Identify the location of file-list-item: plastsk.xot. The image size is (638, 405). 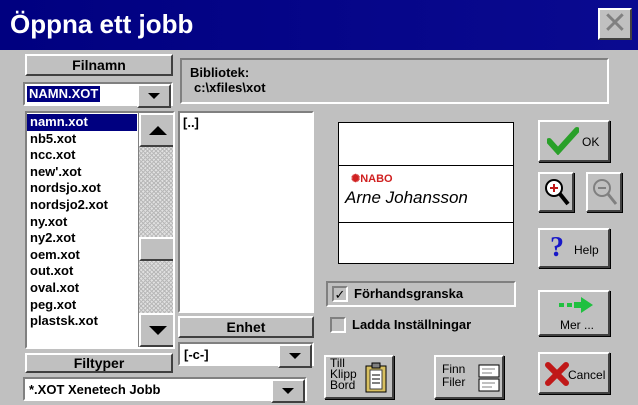
(82, 321).